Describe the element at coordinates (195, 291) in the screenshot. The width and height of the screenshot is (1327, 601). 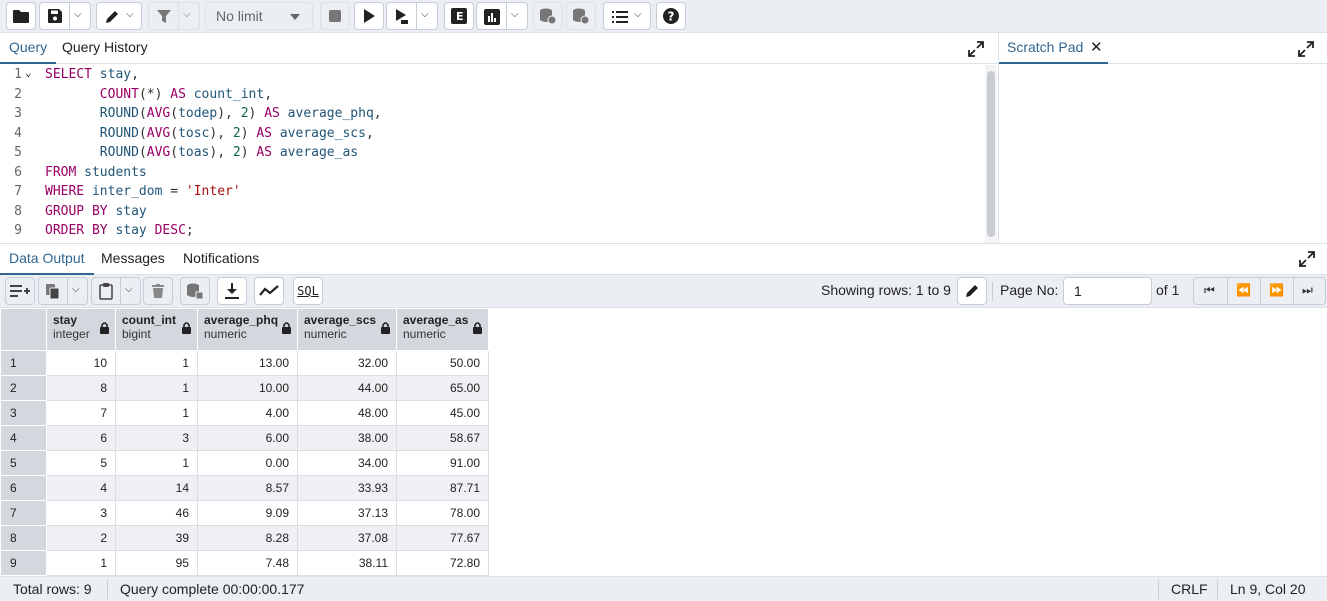
I see `save-data-button` at that location.